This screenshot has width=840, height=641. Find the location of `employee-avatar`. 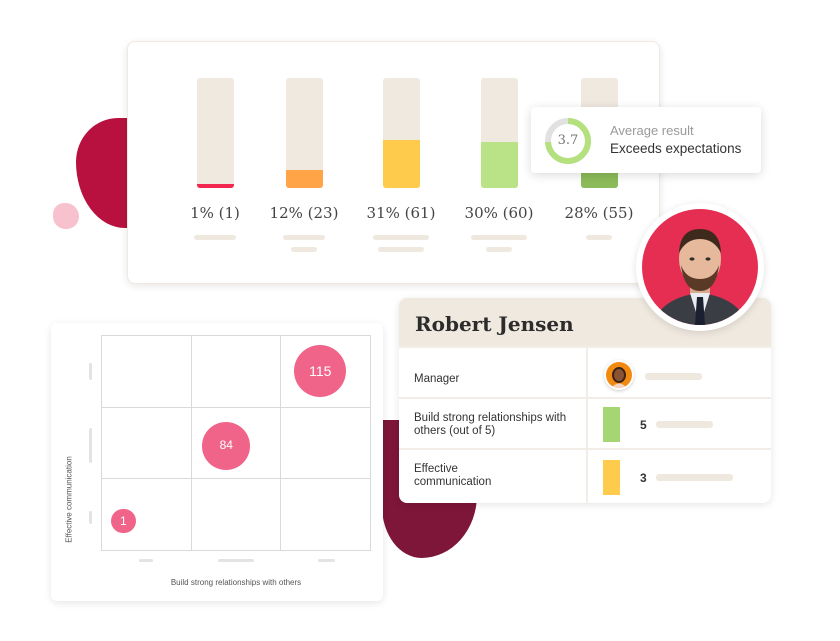

employee-avatar is located at coordinates (700, 267).